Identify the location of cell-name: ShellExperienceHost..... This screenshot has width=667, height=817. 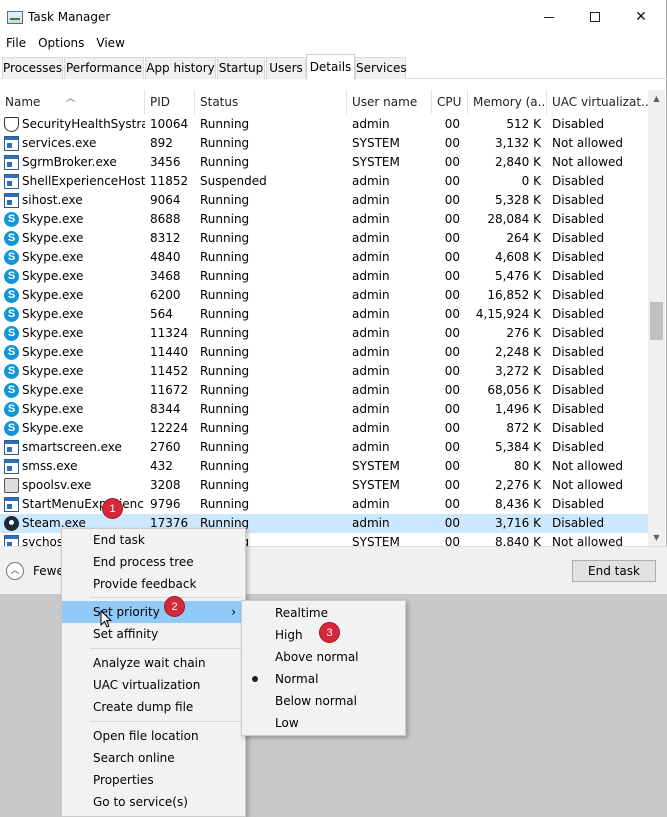
(83, 181).